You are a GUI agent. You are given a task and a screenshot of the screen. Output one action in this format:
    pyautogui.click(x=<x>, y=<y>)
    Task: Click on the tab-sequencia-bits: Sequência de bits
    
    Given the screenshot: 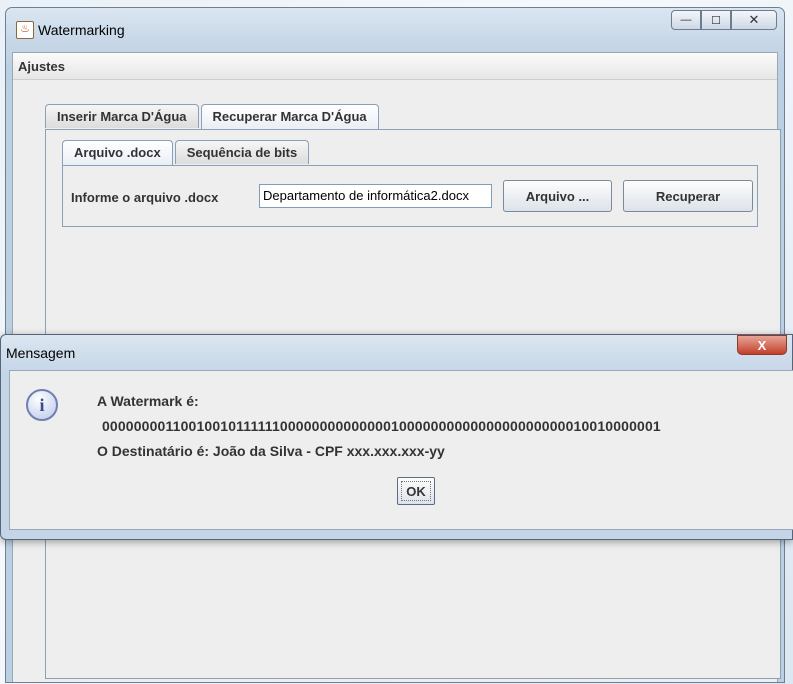 What is the action you would take?
    pyautogui.click(x=242, y=152)
    